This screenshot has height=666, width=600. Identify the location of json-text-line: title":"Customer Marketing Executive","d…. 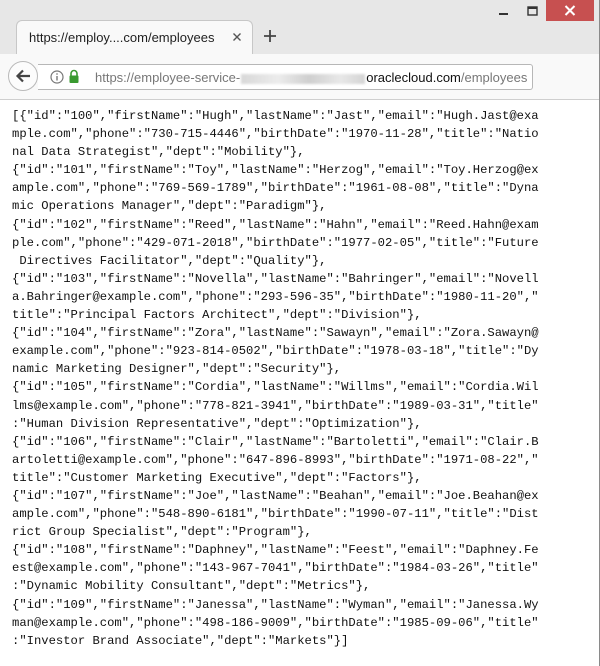
(217, 477).